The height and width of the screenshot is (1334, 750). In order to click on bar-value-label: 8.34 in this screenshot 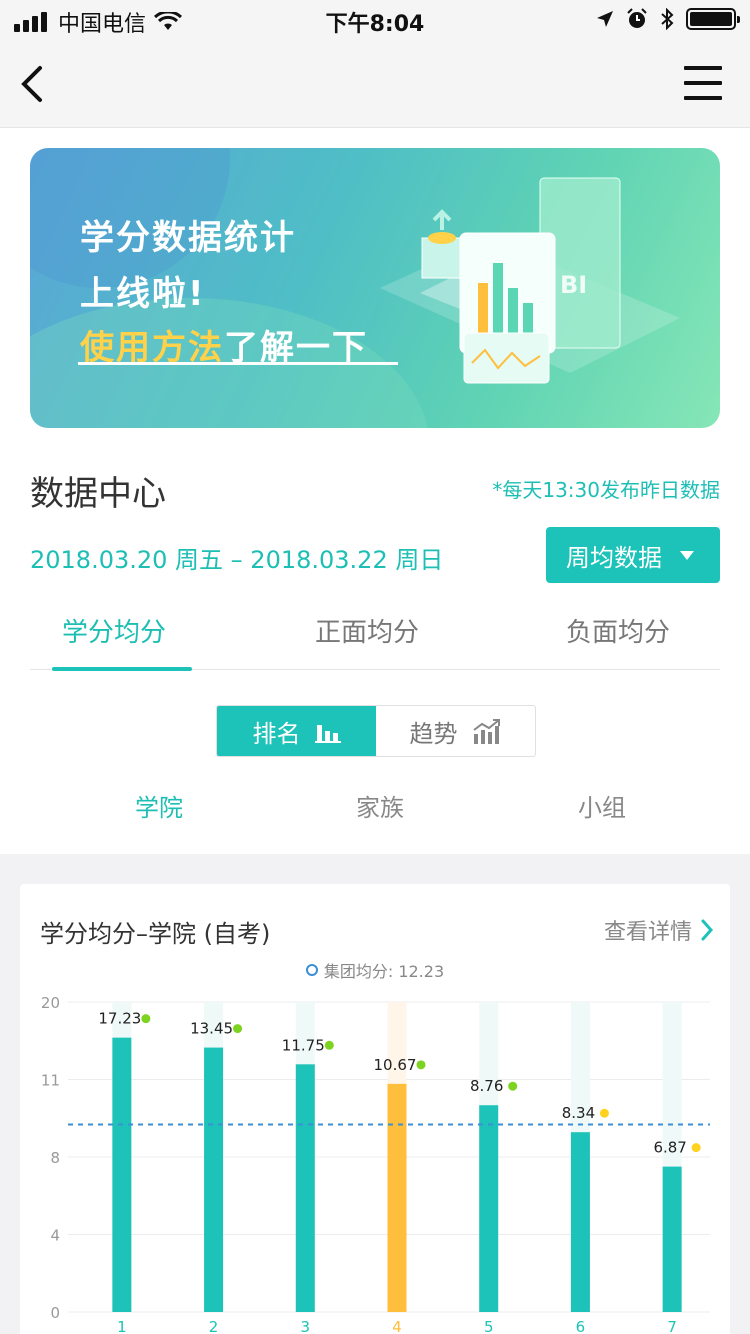, I will do `click(578, 1113)`.